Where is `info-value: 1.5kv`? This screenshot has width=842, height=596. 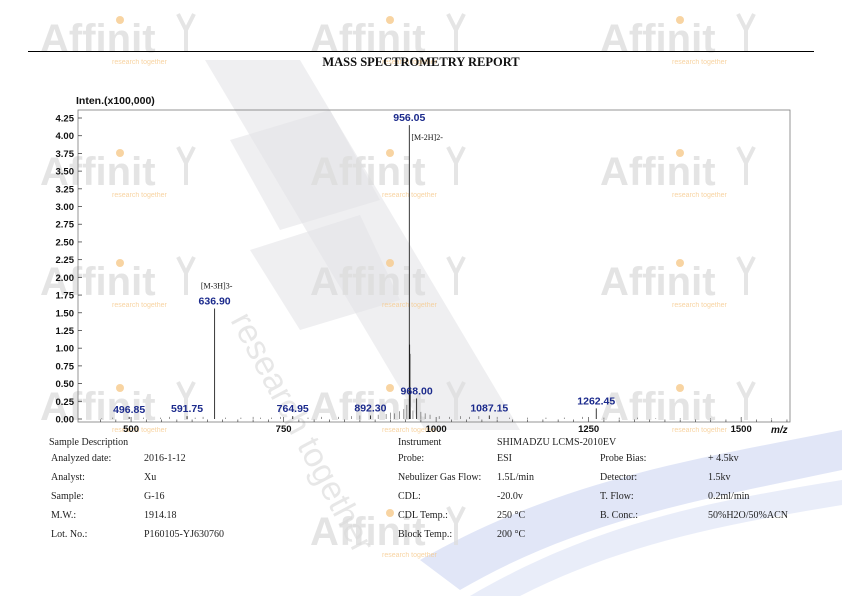 info-value: 1.5kv is located at coordinates (719, 477).